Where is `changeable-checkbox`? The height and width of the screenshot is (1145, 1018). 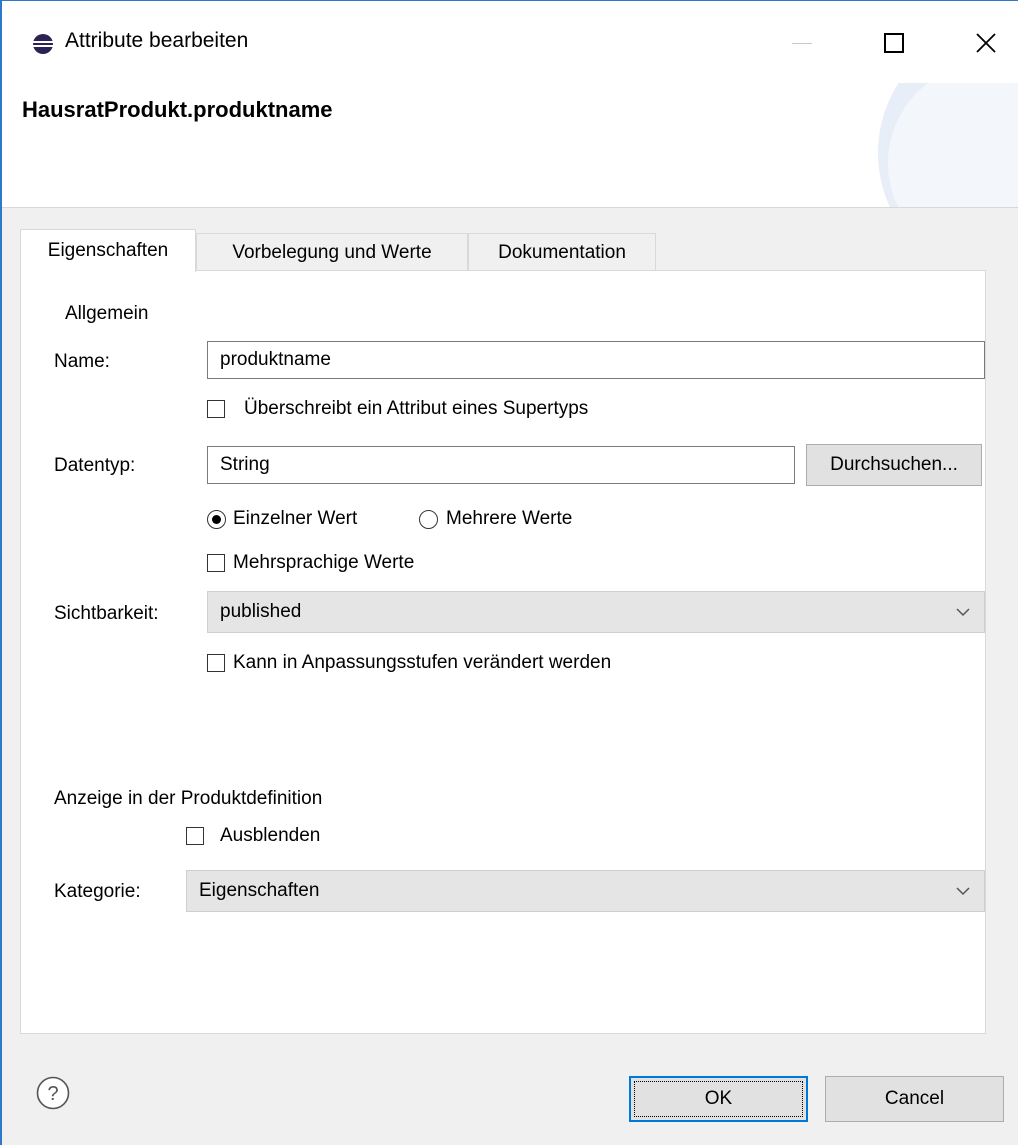 changeable-checkbox is located at coordinates (216, 663).